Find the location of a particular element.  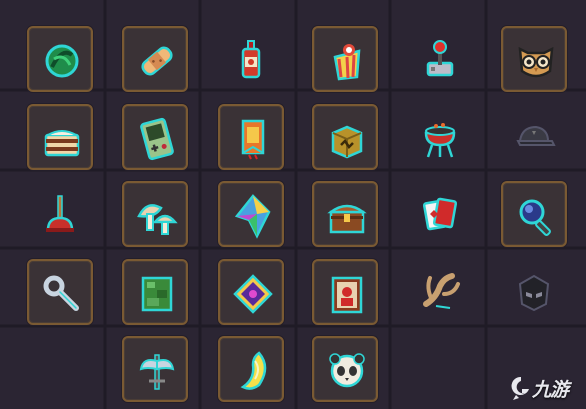

green-melon-icon is located at coordinates (62, 61).